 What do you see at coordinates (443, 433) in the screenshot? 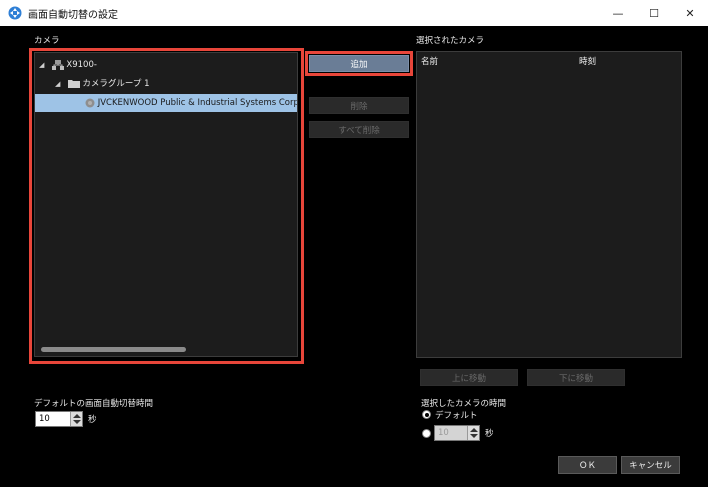
I see `selected-camera-interval-value: 10` at bounding box center [443, 433].